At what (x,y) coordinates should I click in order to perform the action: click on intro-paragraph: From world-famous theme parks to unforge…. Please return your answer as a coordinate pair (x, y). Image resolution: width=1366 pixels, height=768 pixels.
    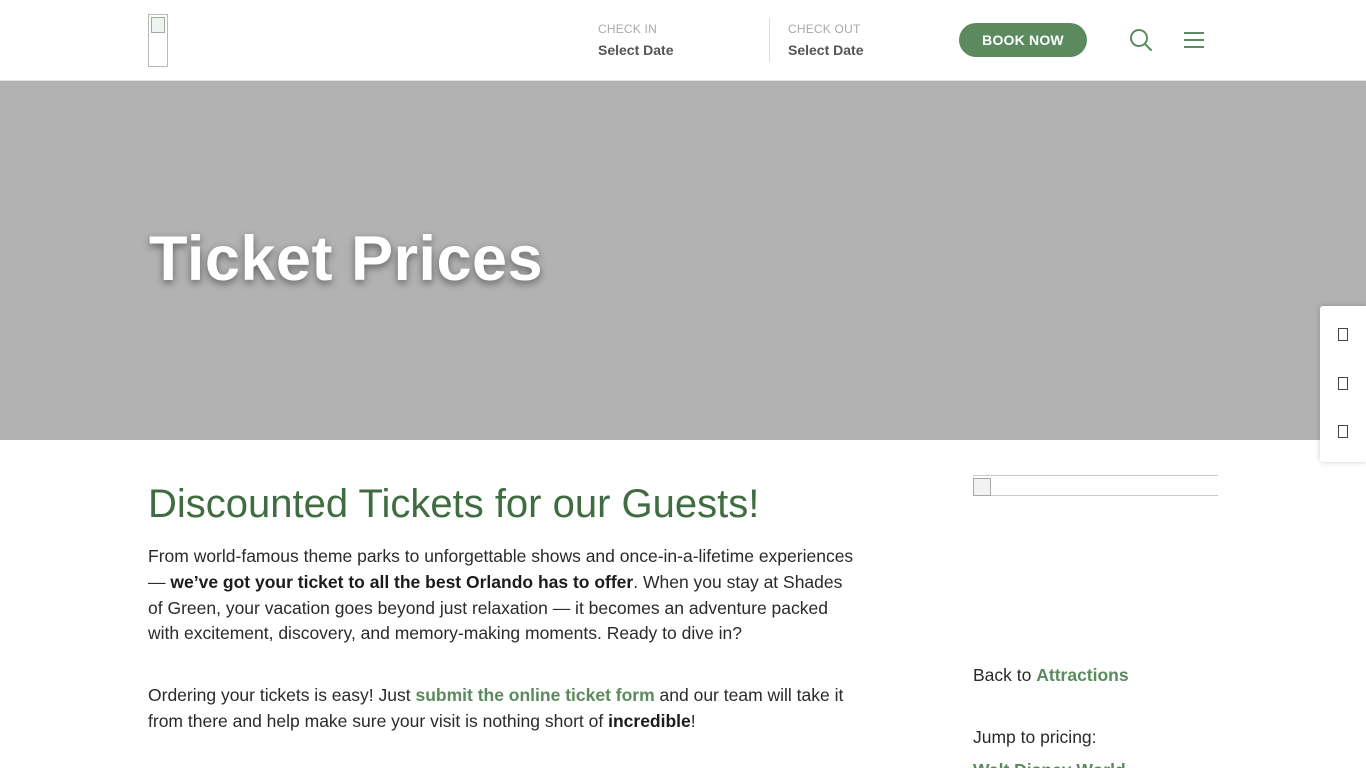
    Looking at the image, I should click on (504, 595).